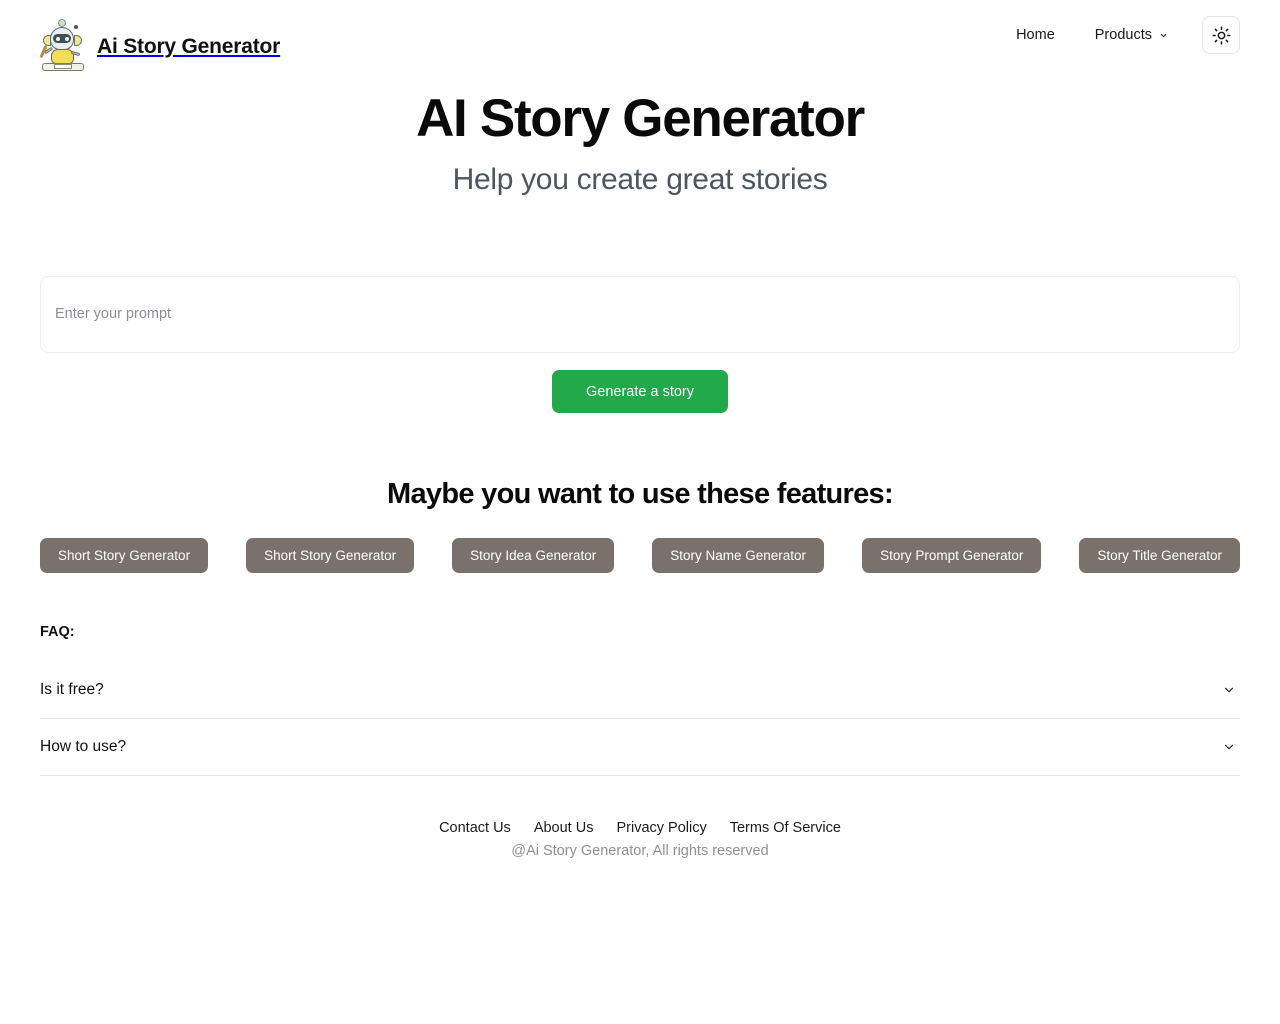  I want to click on nav-item-home: Home, so click(1035, 35).